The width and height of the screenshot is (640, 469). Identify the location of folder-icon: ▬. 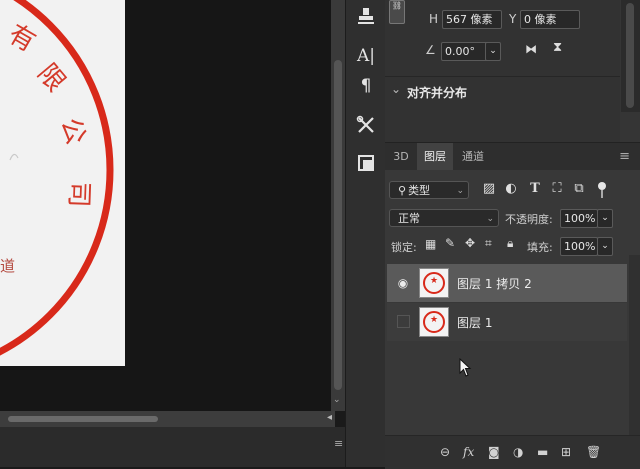
(542, 452).